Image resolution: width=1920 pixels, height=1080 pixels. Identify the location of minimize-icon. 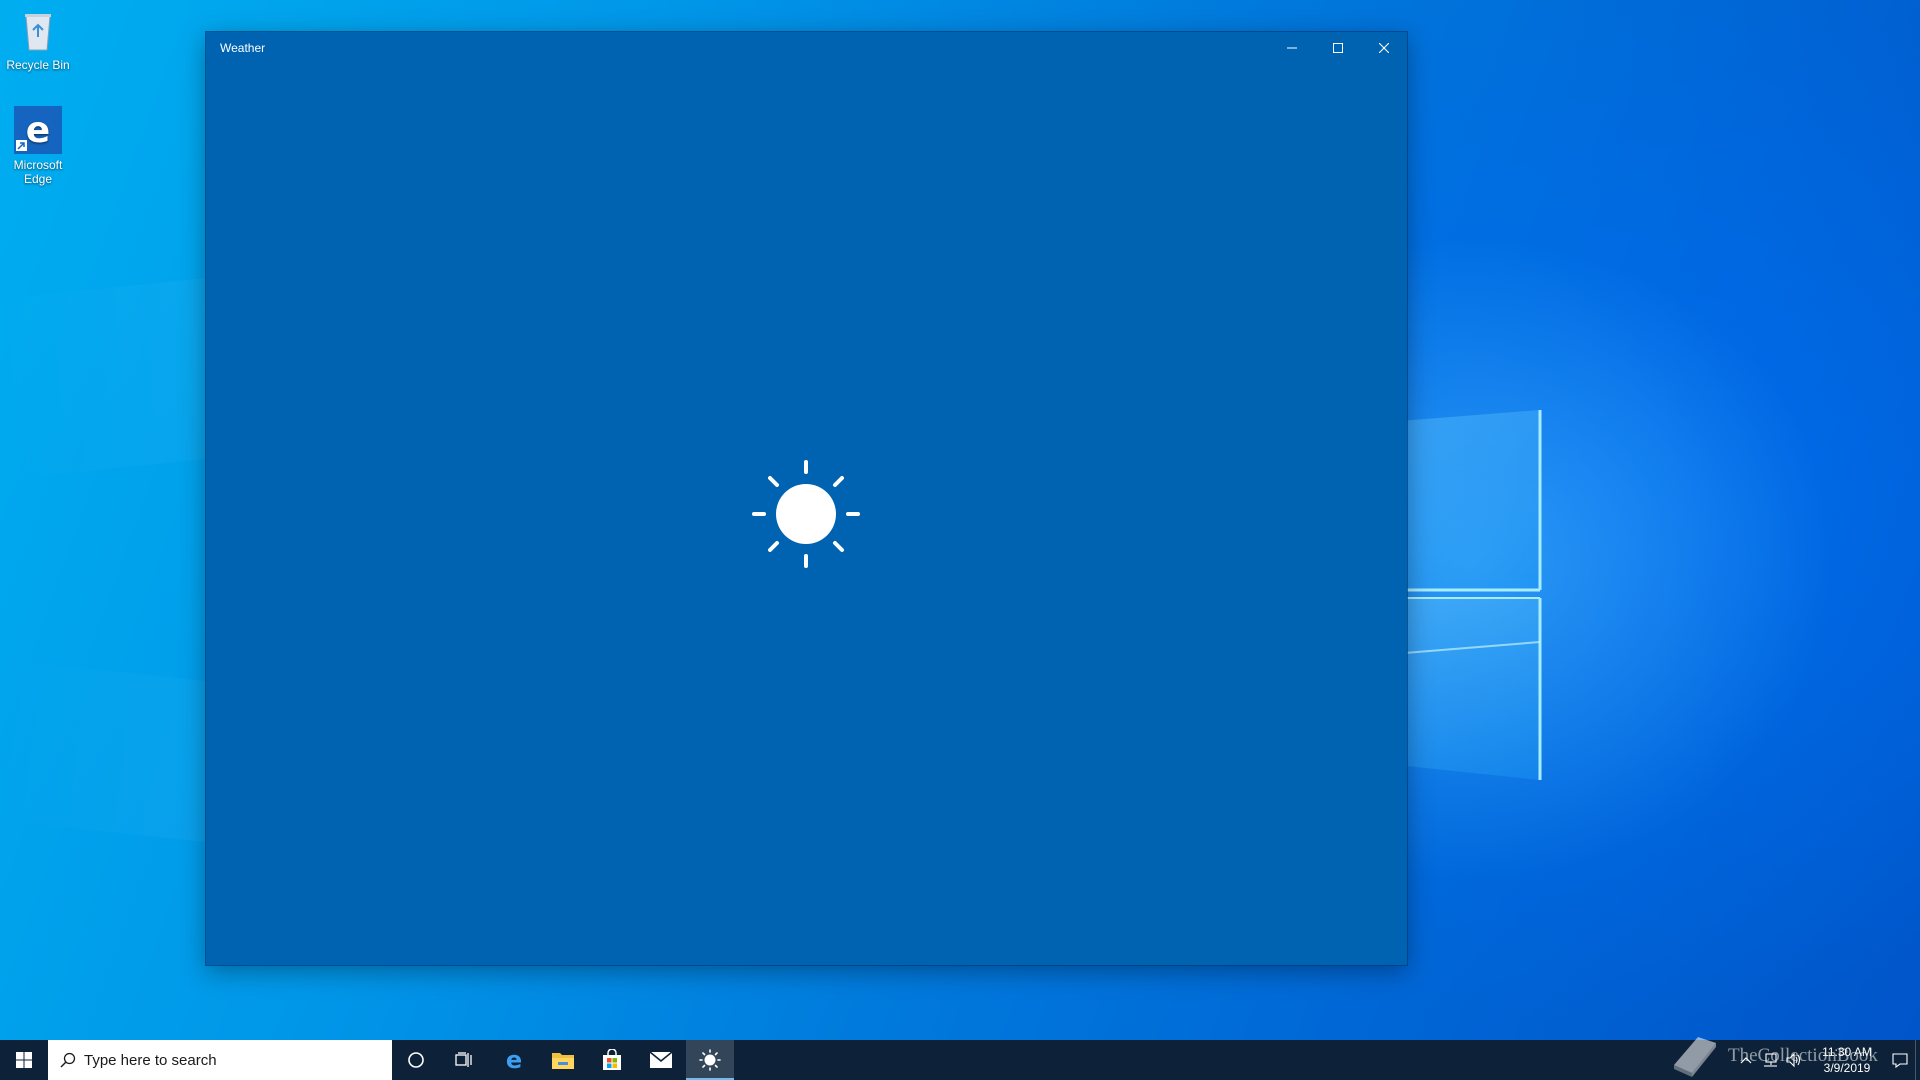
(1292, 48).